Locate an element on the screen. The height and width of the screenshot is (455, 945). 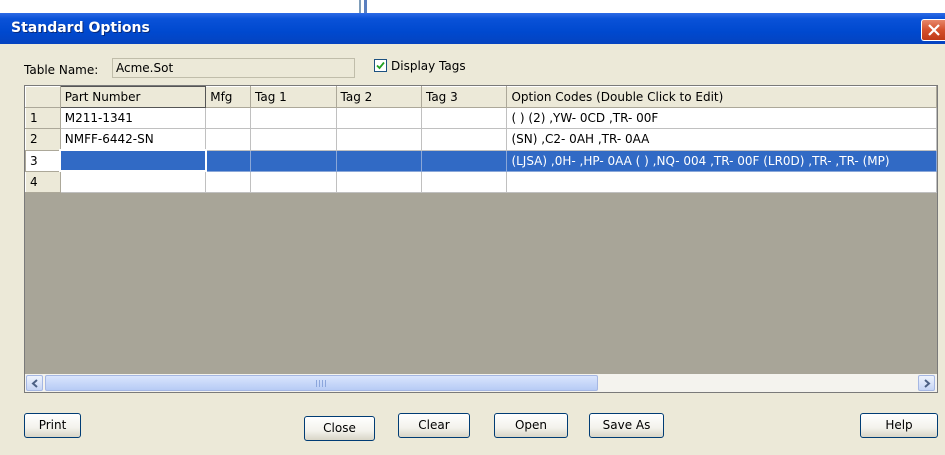
column-header-mfg: Mfg is located at coordinates (228, 97).